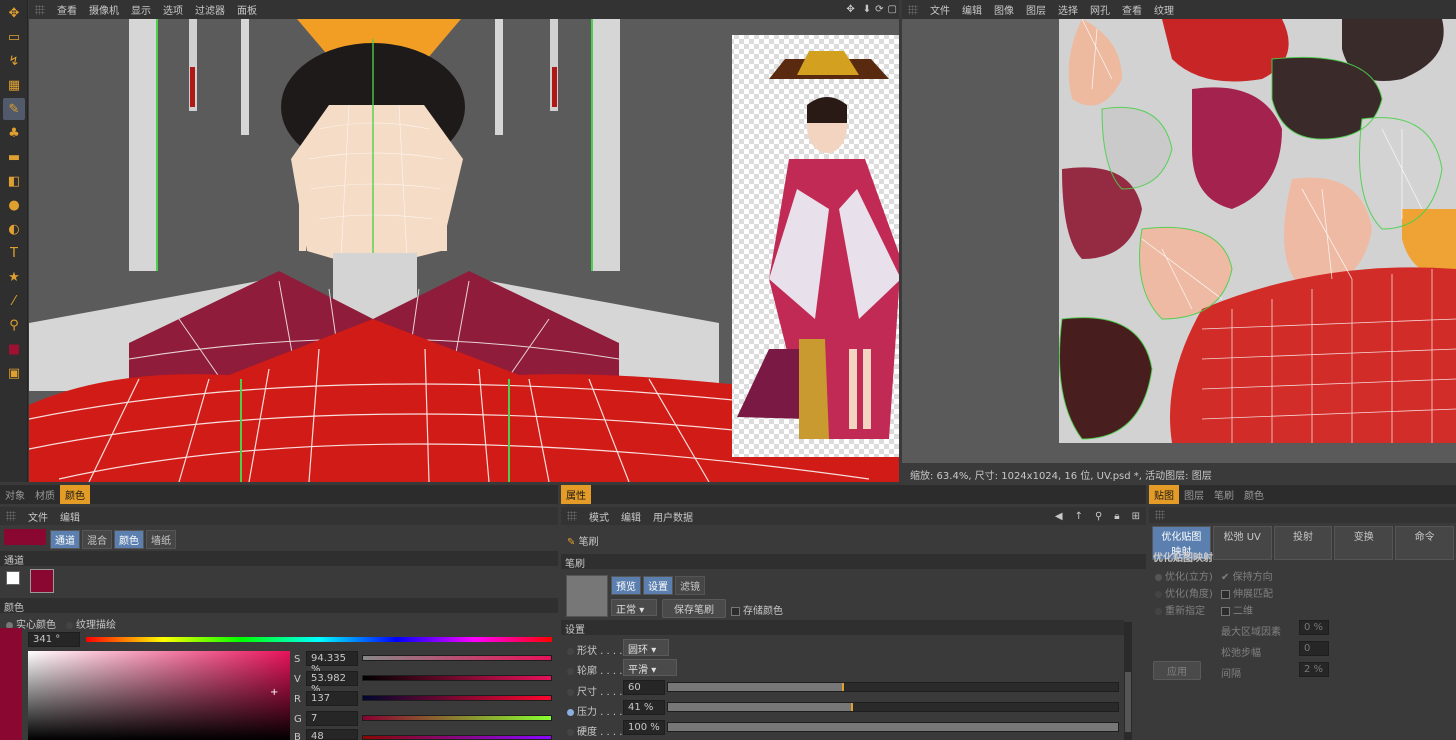  Describe the element at coordinates (893, 727) in the screenshot. I see `hardness-slider` at that location.